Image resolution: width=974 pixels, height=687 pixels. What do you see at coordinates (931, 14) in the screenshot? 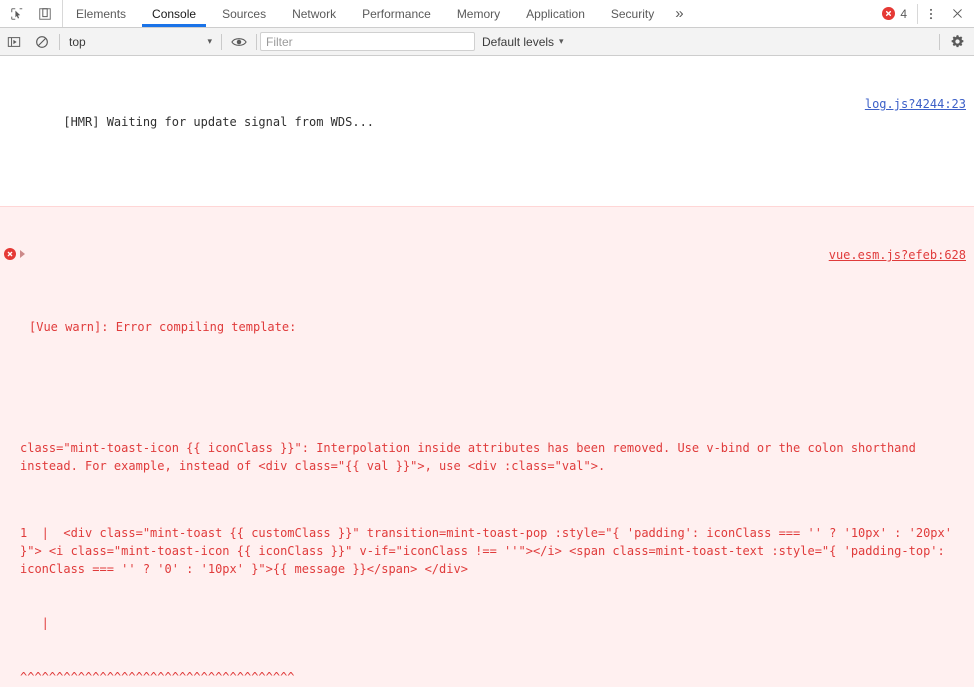
I see `devtools-main-menu-icon` at bounding box center [931, 14].